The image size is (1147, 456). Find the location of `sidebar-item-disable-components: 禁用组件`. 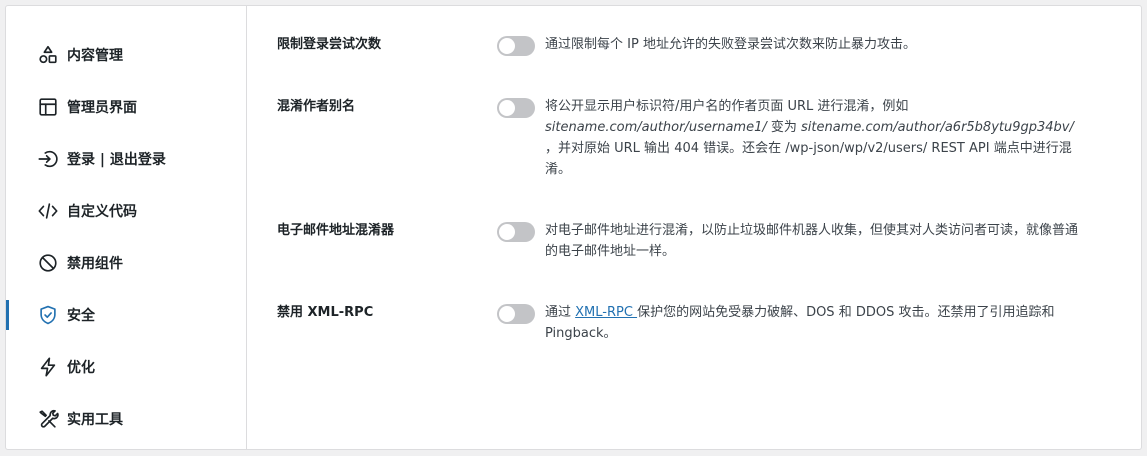

sidebar-item-disable-components: 禁用组件 is located at coordinates (126, 263).